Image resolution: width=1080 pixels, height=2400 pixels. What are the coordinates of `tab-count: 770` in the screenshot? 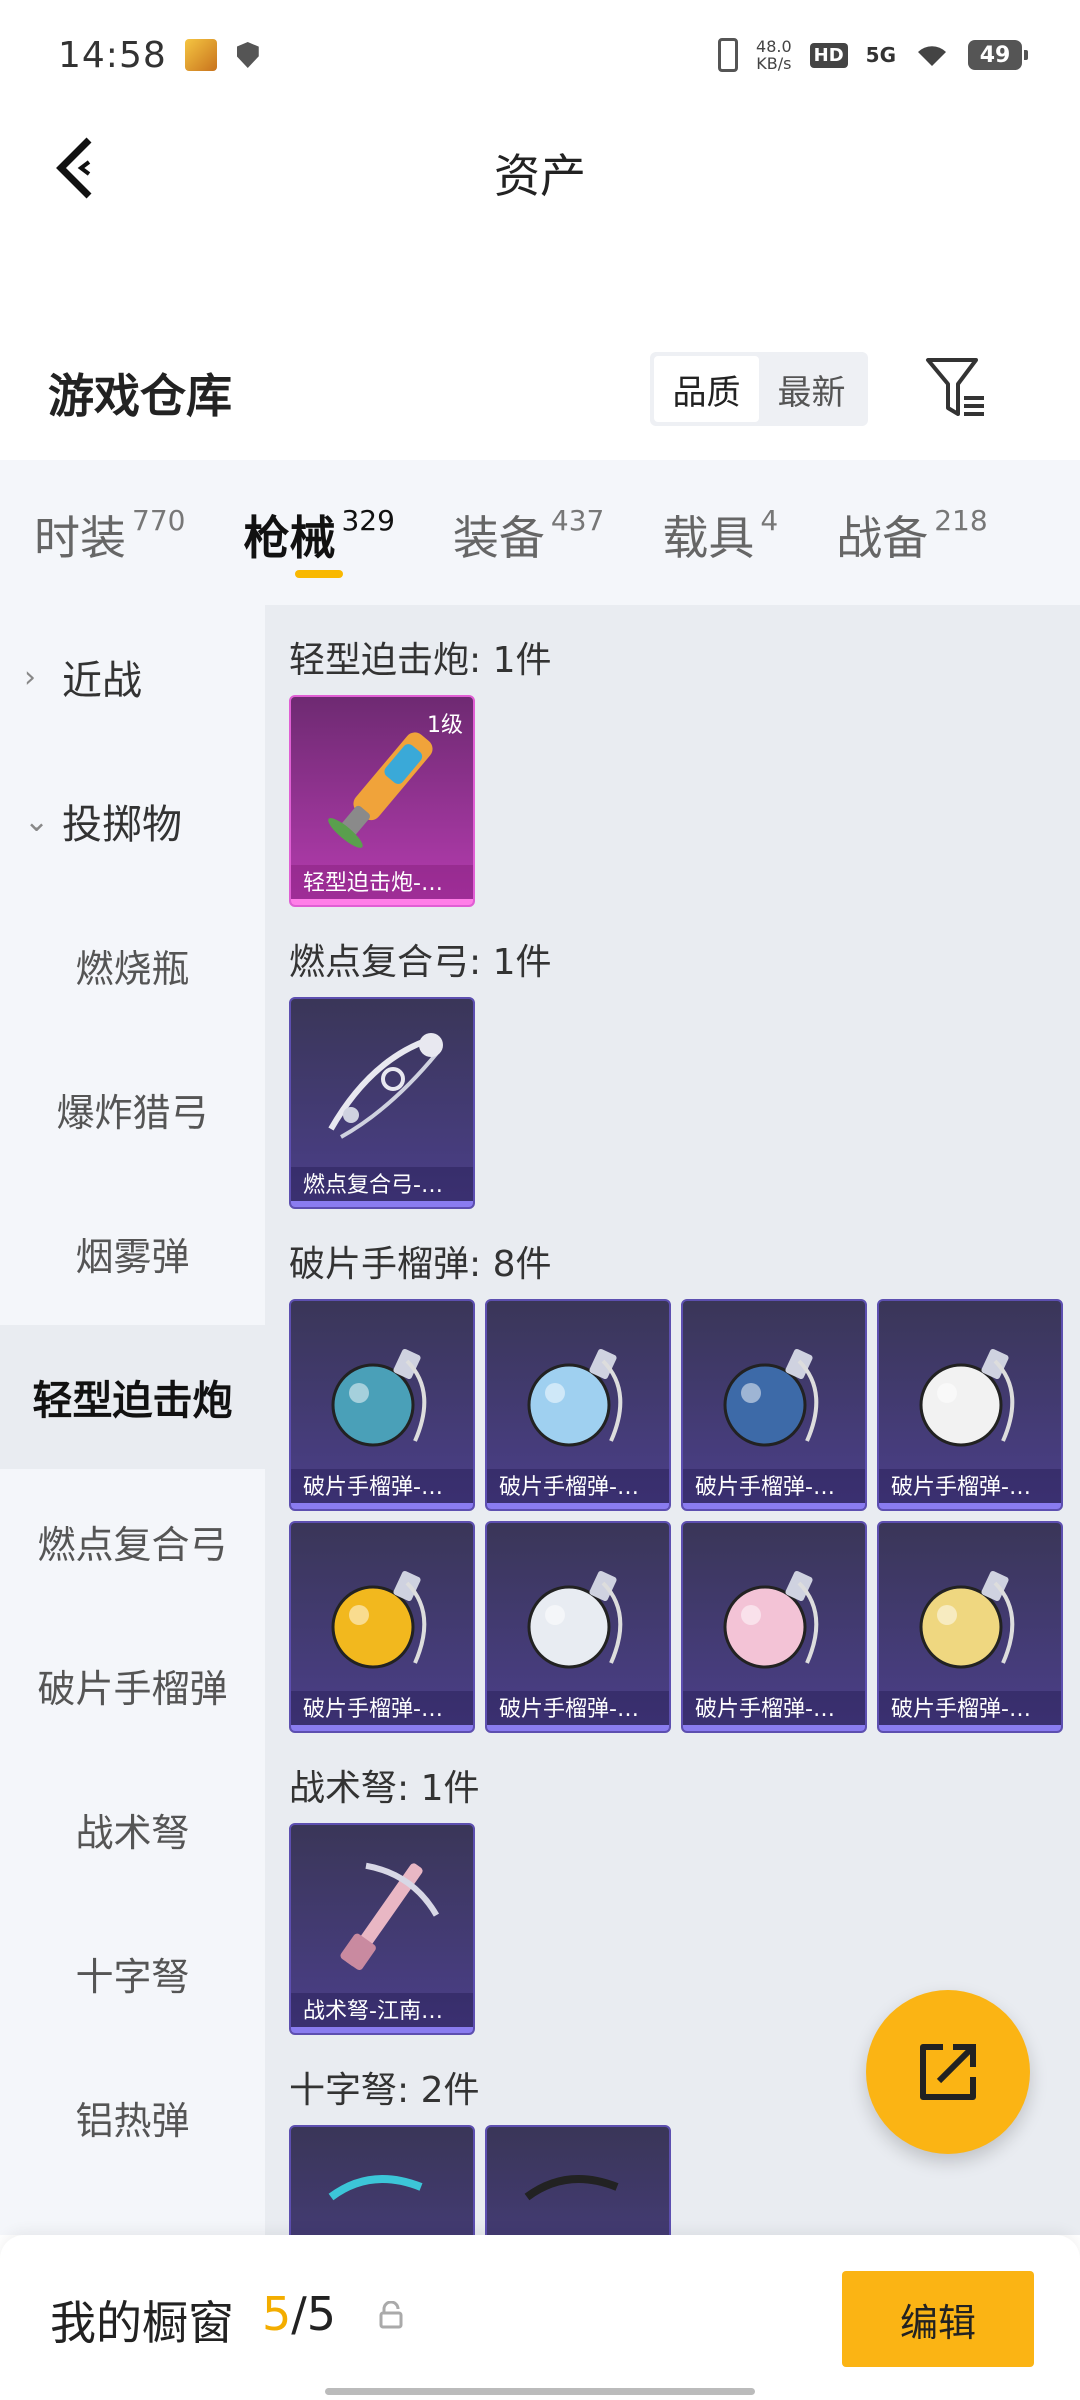 It's located at (159, 520).